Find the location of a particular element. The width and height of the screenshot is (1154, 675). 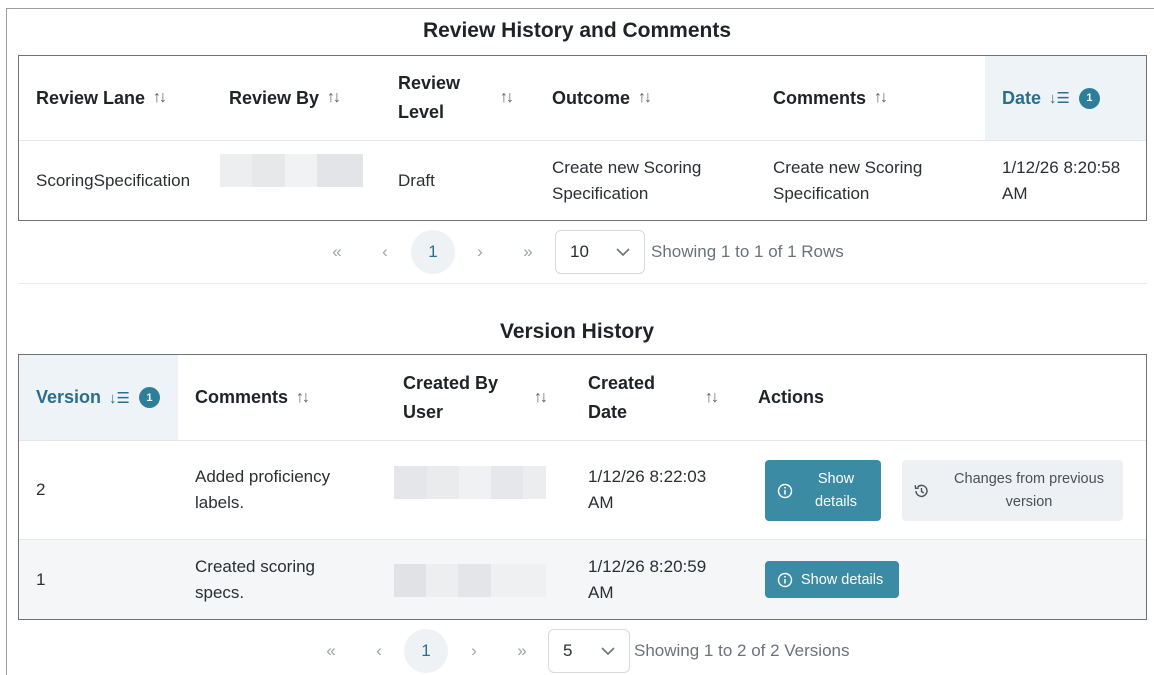

date-line-2: AM is located at coordinates (1015, 193).